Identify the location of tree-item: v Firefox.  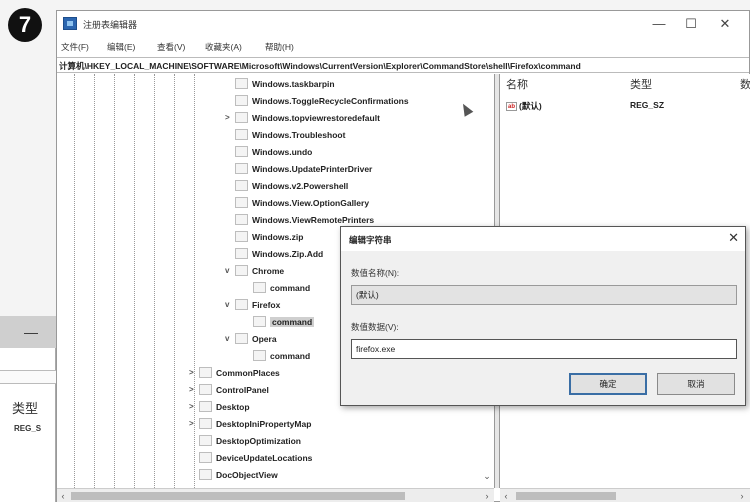
(252, 307).